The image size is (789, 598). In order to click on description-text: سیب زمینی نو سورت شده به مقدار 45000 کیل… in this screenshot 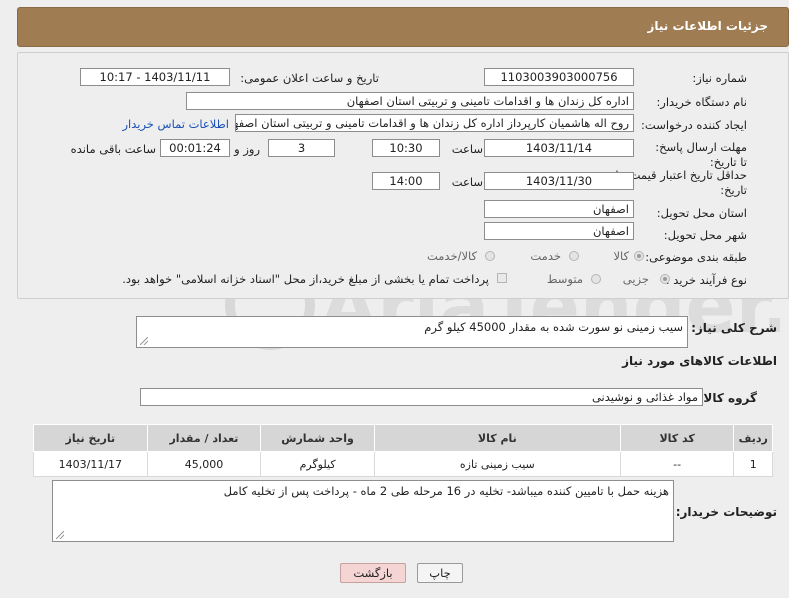, I will do `click(553, 327)`.